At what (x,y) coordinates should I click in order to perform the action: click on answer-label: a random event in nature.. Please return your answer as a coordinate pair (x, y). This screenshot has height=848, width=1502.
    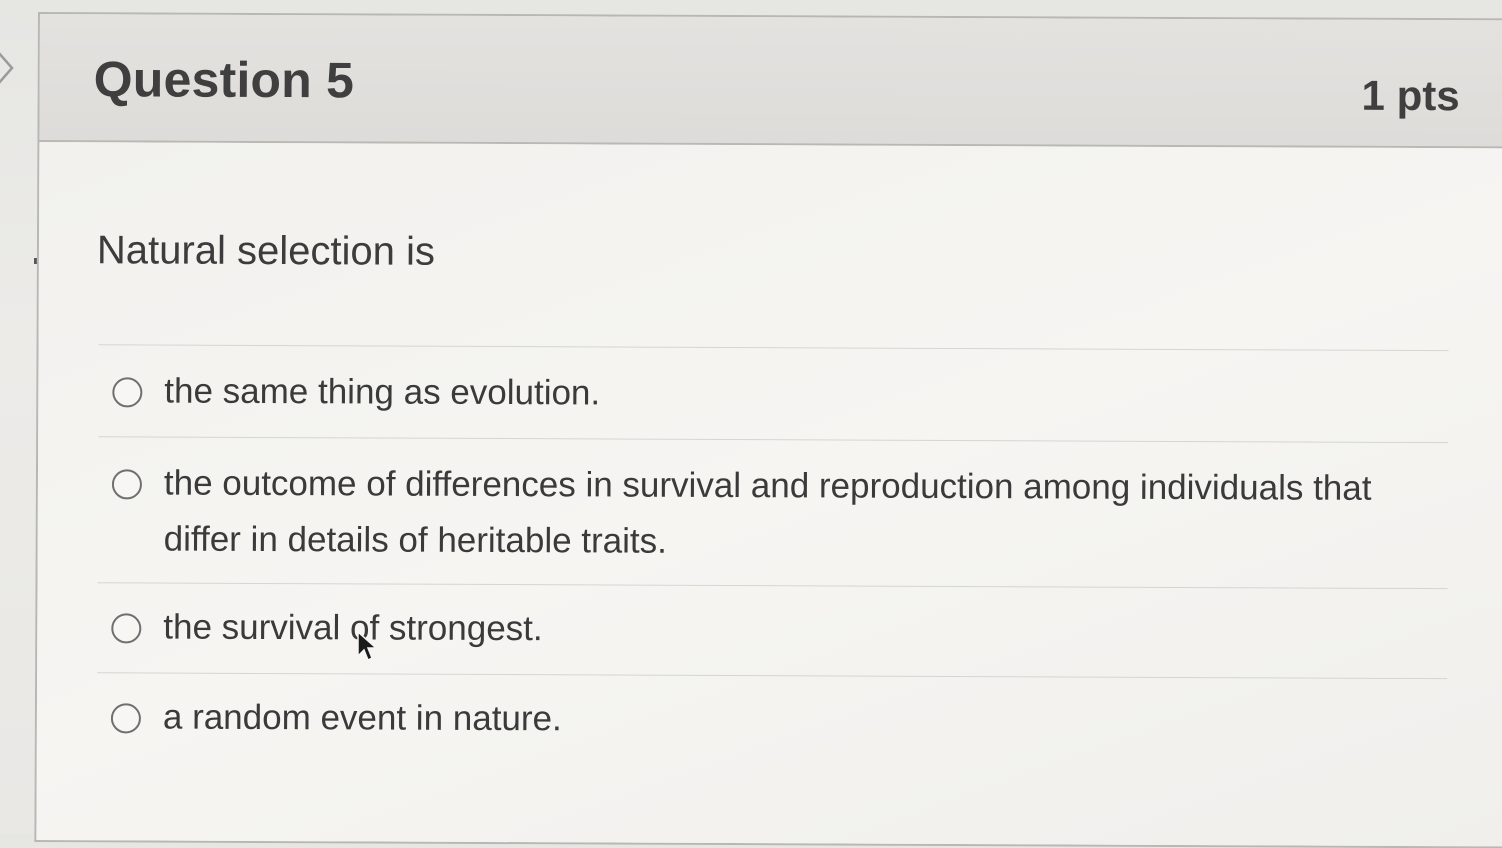
    Looking at the image, I should click on (362, 719).